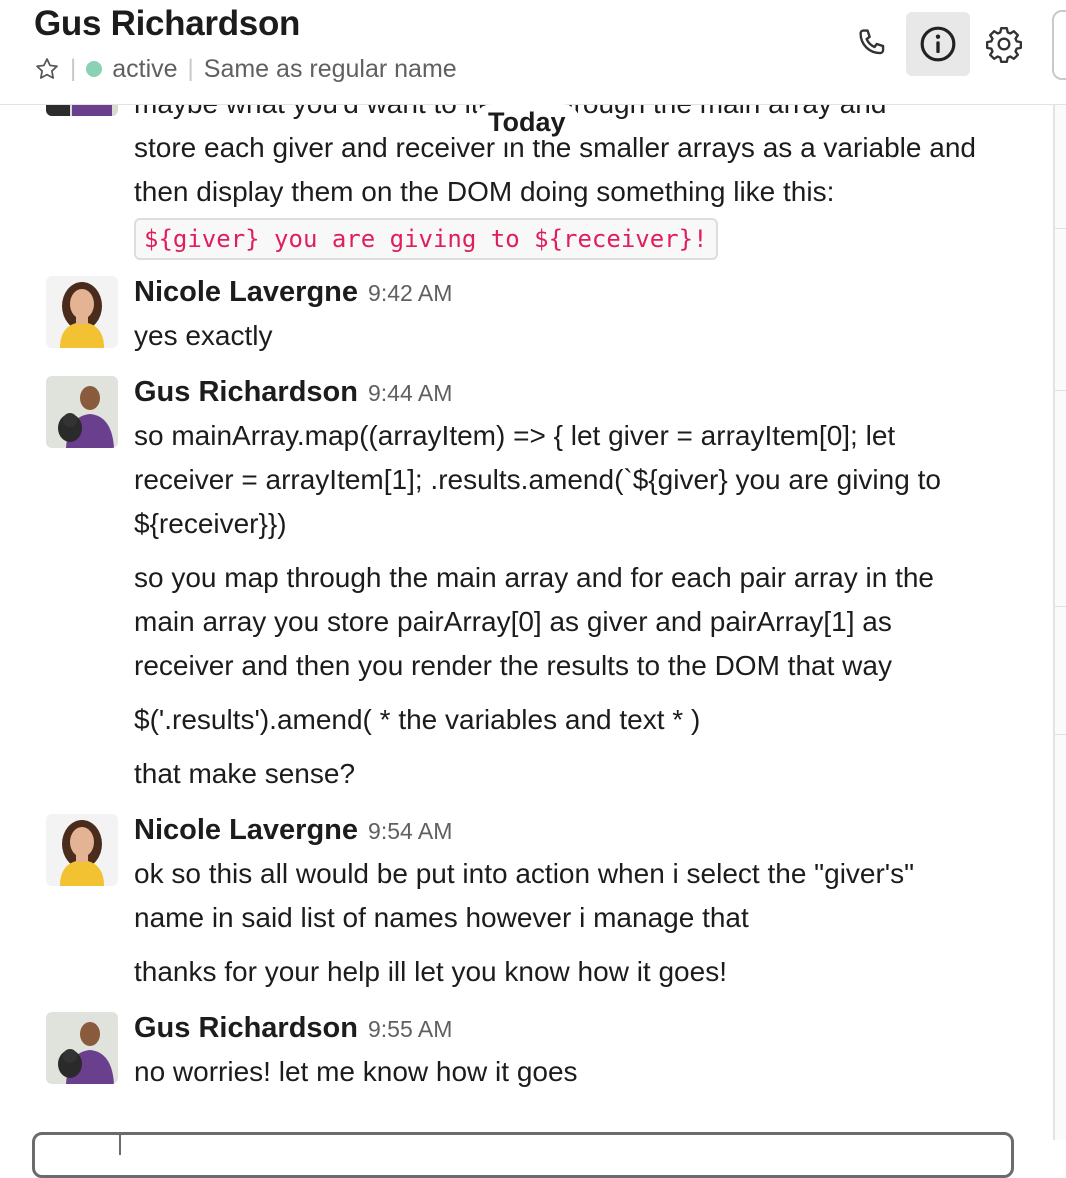 This screenshot has width=1066, height=1178. What do you see at coordinates (426, 239) in the screenshot?
I see `inline-code: ${giver} you are giving to ${receiver}!` at bounding box center [426, 239].